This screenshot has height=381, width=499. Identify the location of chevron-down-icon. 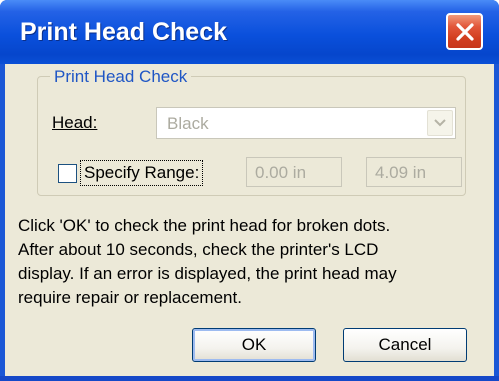
(440, 123).